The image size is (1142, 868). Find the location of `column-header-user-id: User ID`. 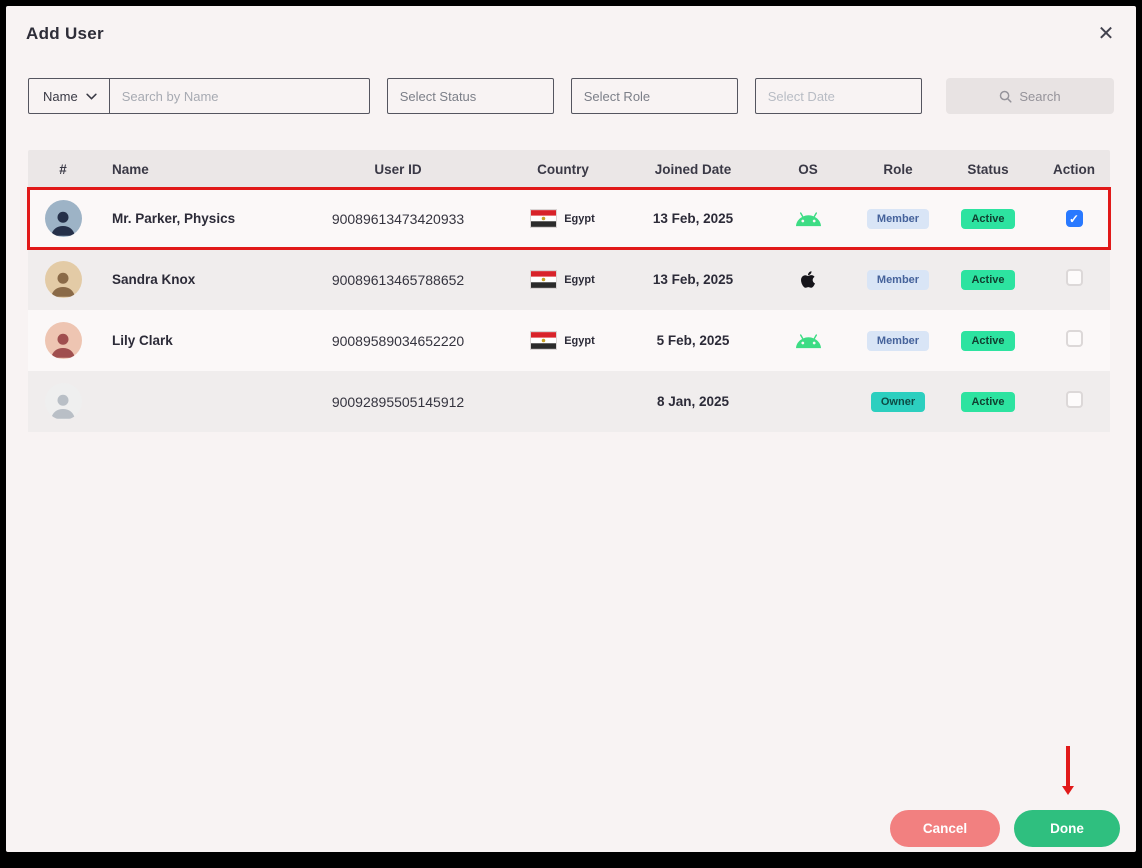

column-header-user-id: User ID is located at coordinates (398, 169).